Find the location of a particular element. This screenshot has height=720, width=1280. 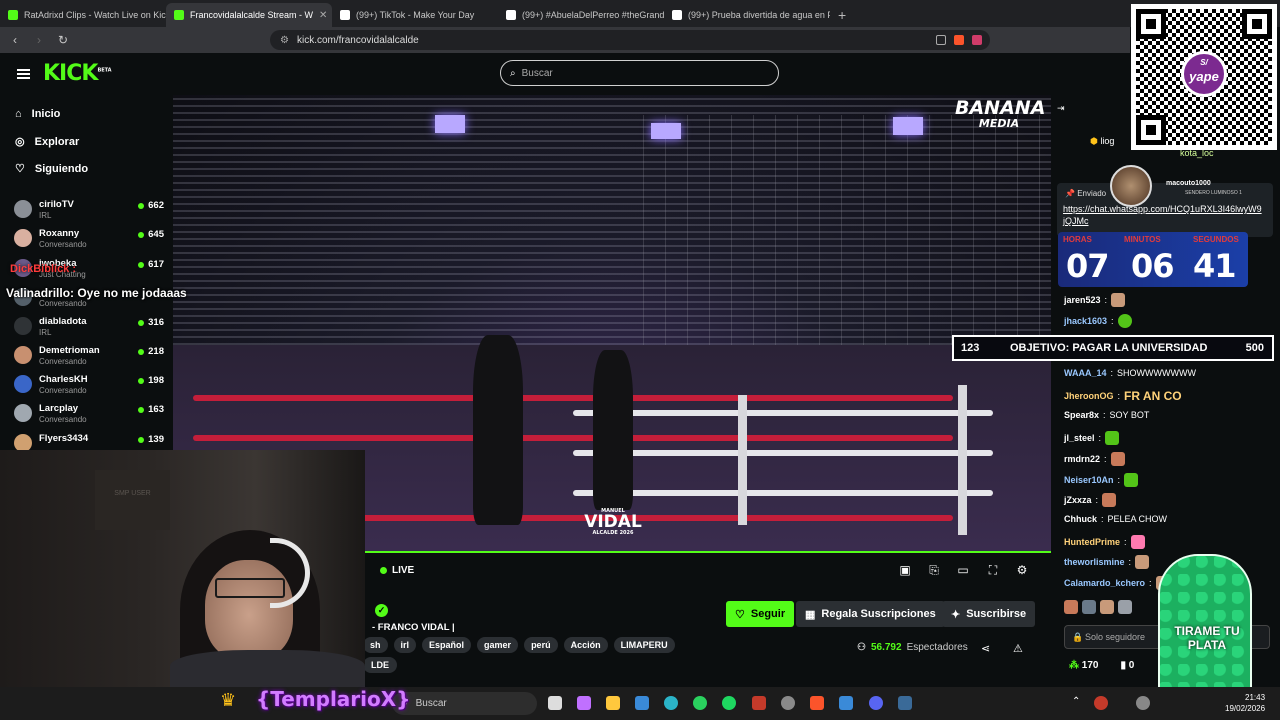

system-clock: 21:43 19/02/2026 is located at coordinates (1245, 703).